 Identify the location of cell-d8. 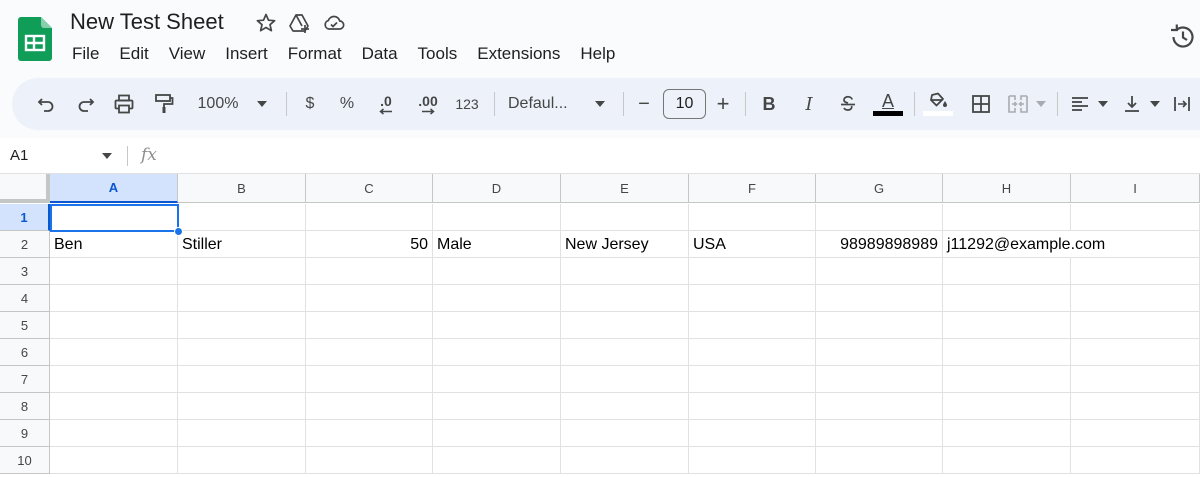
(497, 406).